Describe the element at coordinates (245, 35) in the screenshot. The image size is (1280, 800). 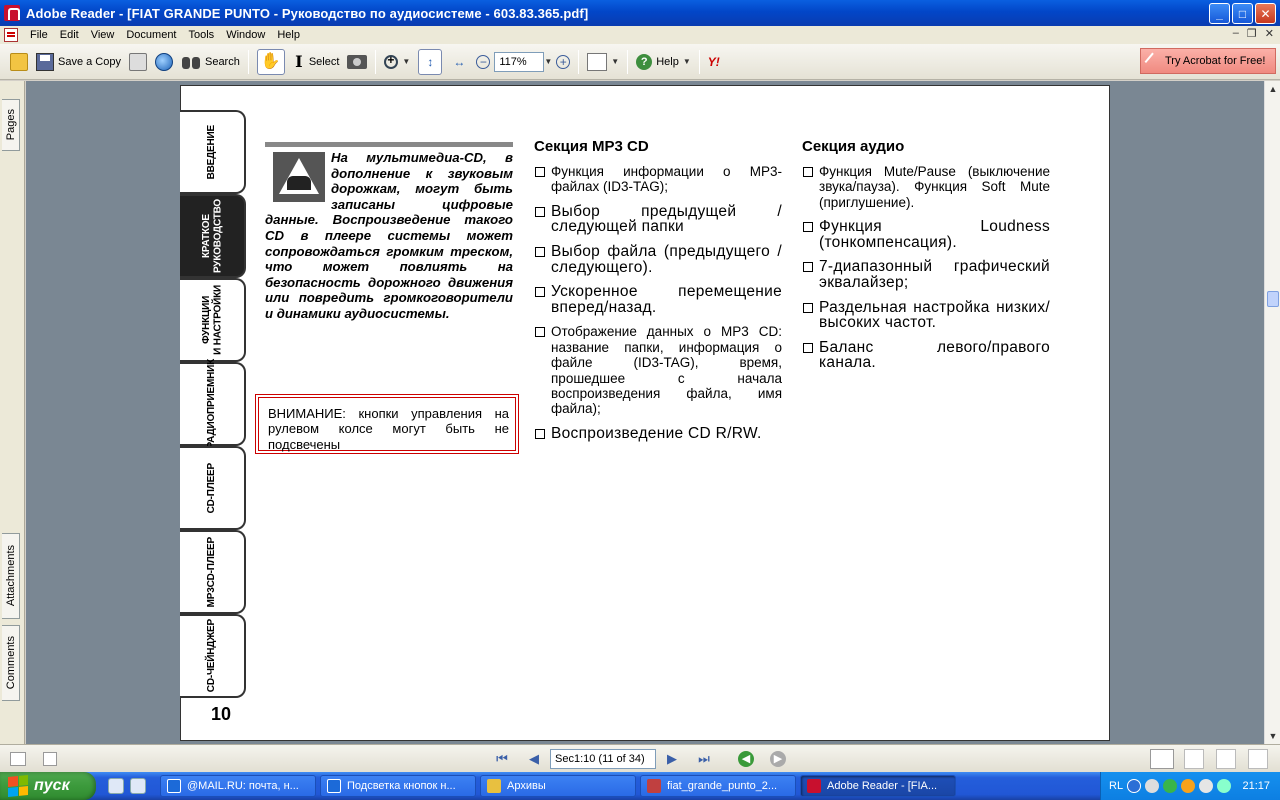
I see `menu-window: Window` at that location.